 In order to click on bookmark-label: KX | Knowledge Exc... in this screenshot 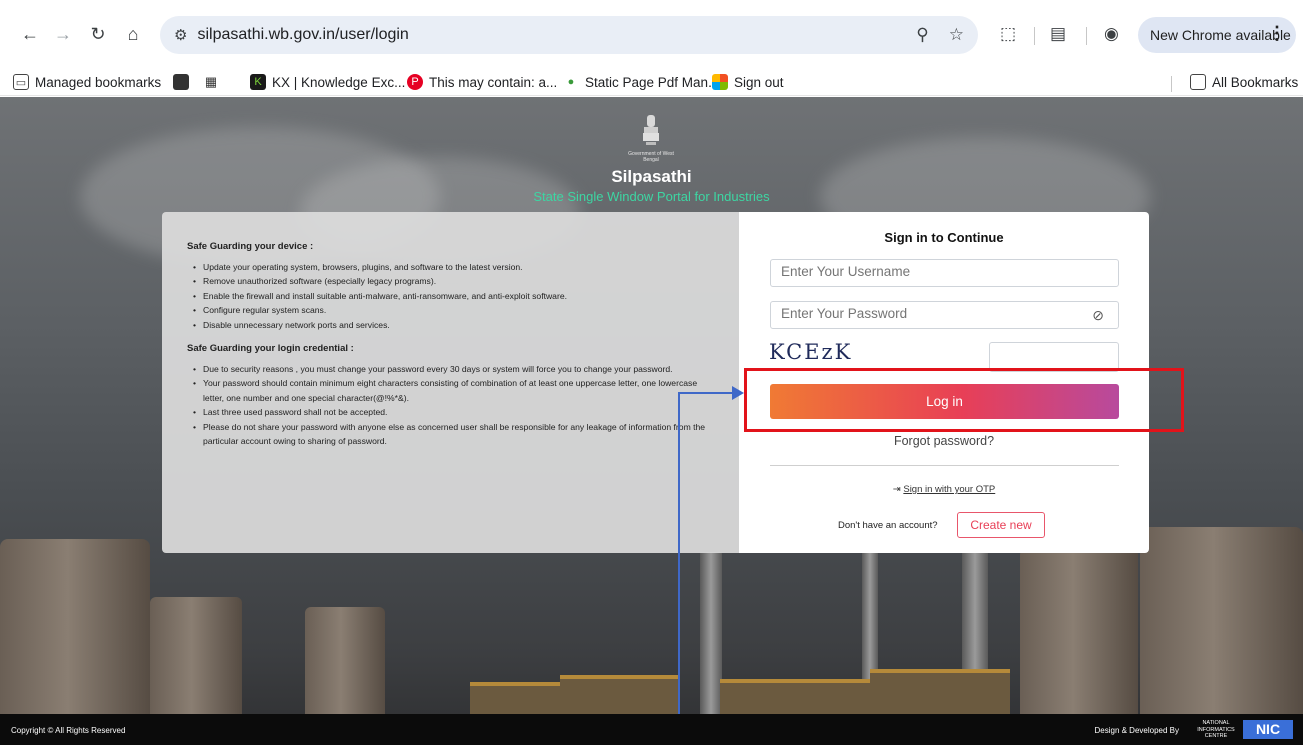, I will do `click(339, 82)`.